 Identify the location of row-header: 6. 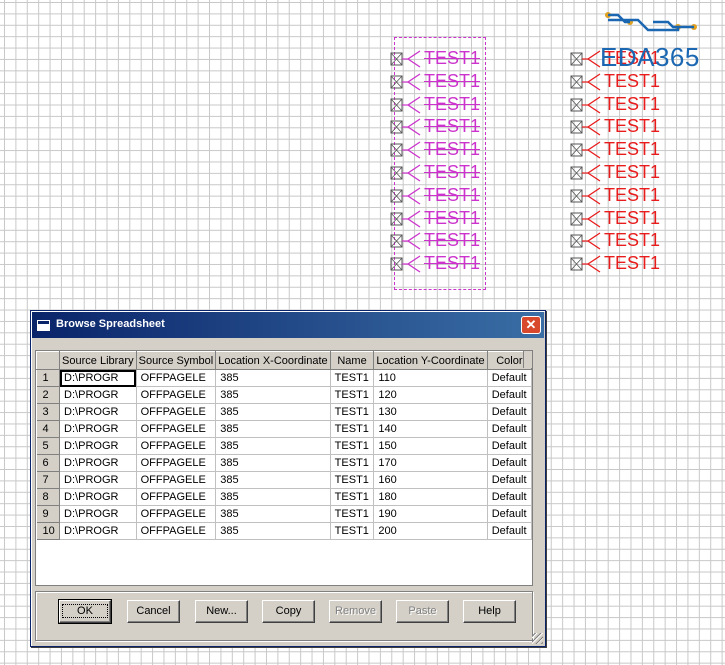
(48, 463).